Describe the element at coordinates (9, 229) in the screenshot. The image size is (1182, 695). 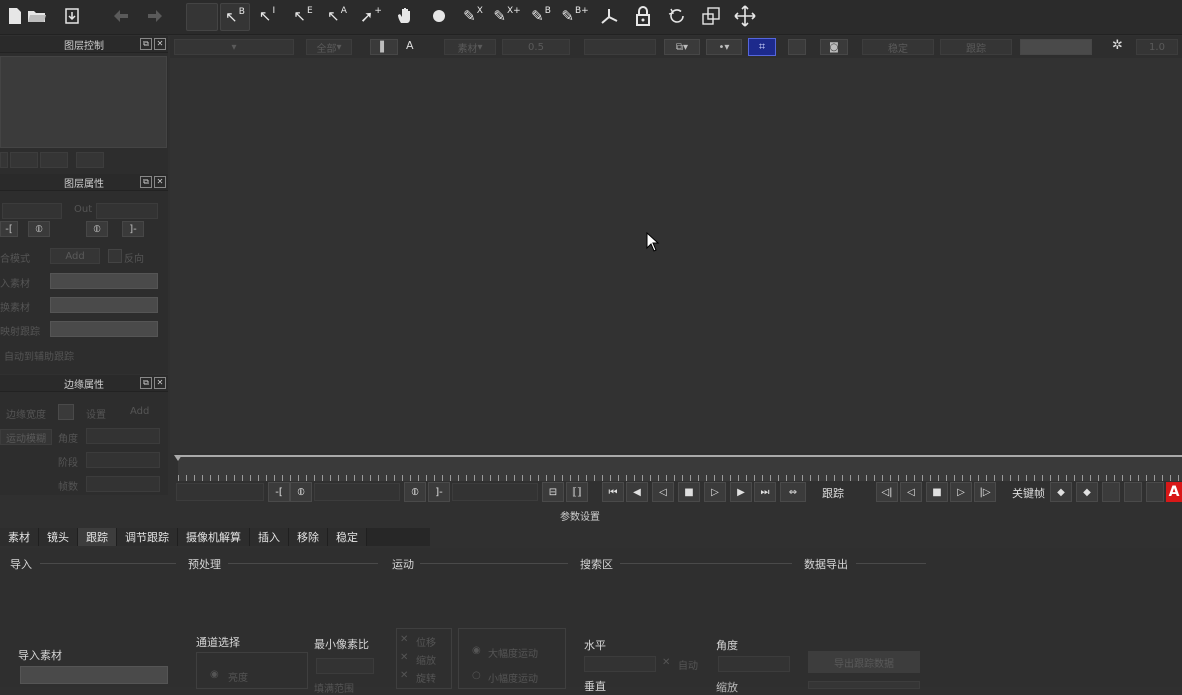
I see `set-in-button: -[` at that location.